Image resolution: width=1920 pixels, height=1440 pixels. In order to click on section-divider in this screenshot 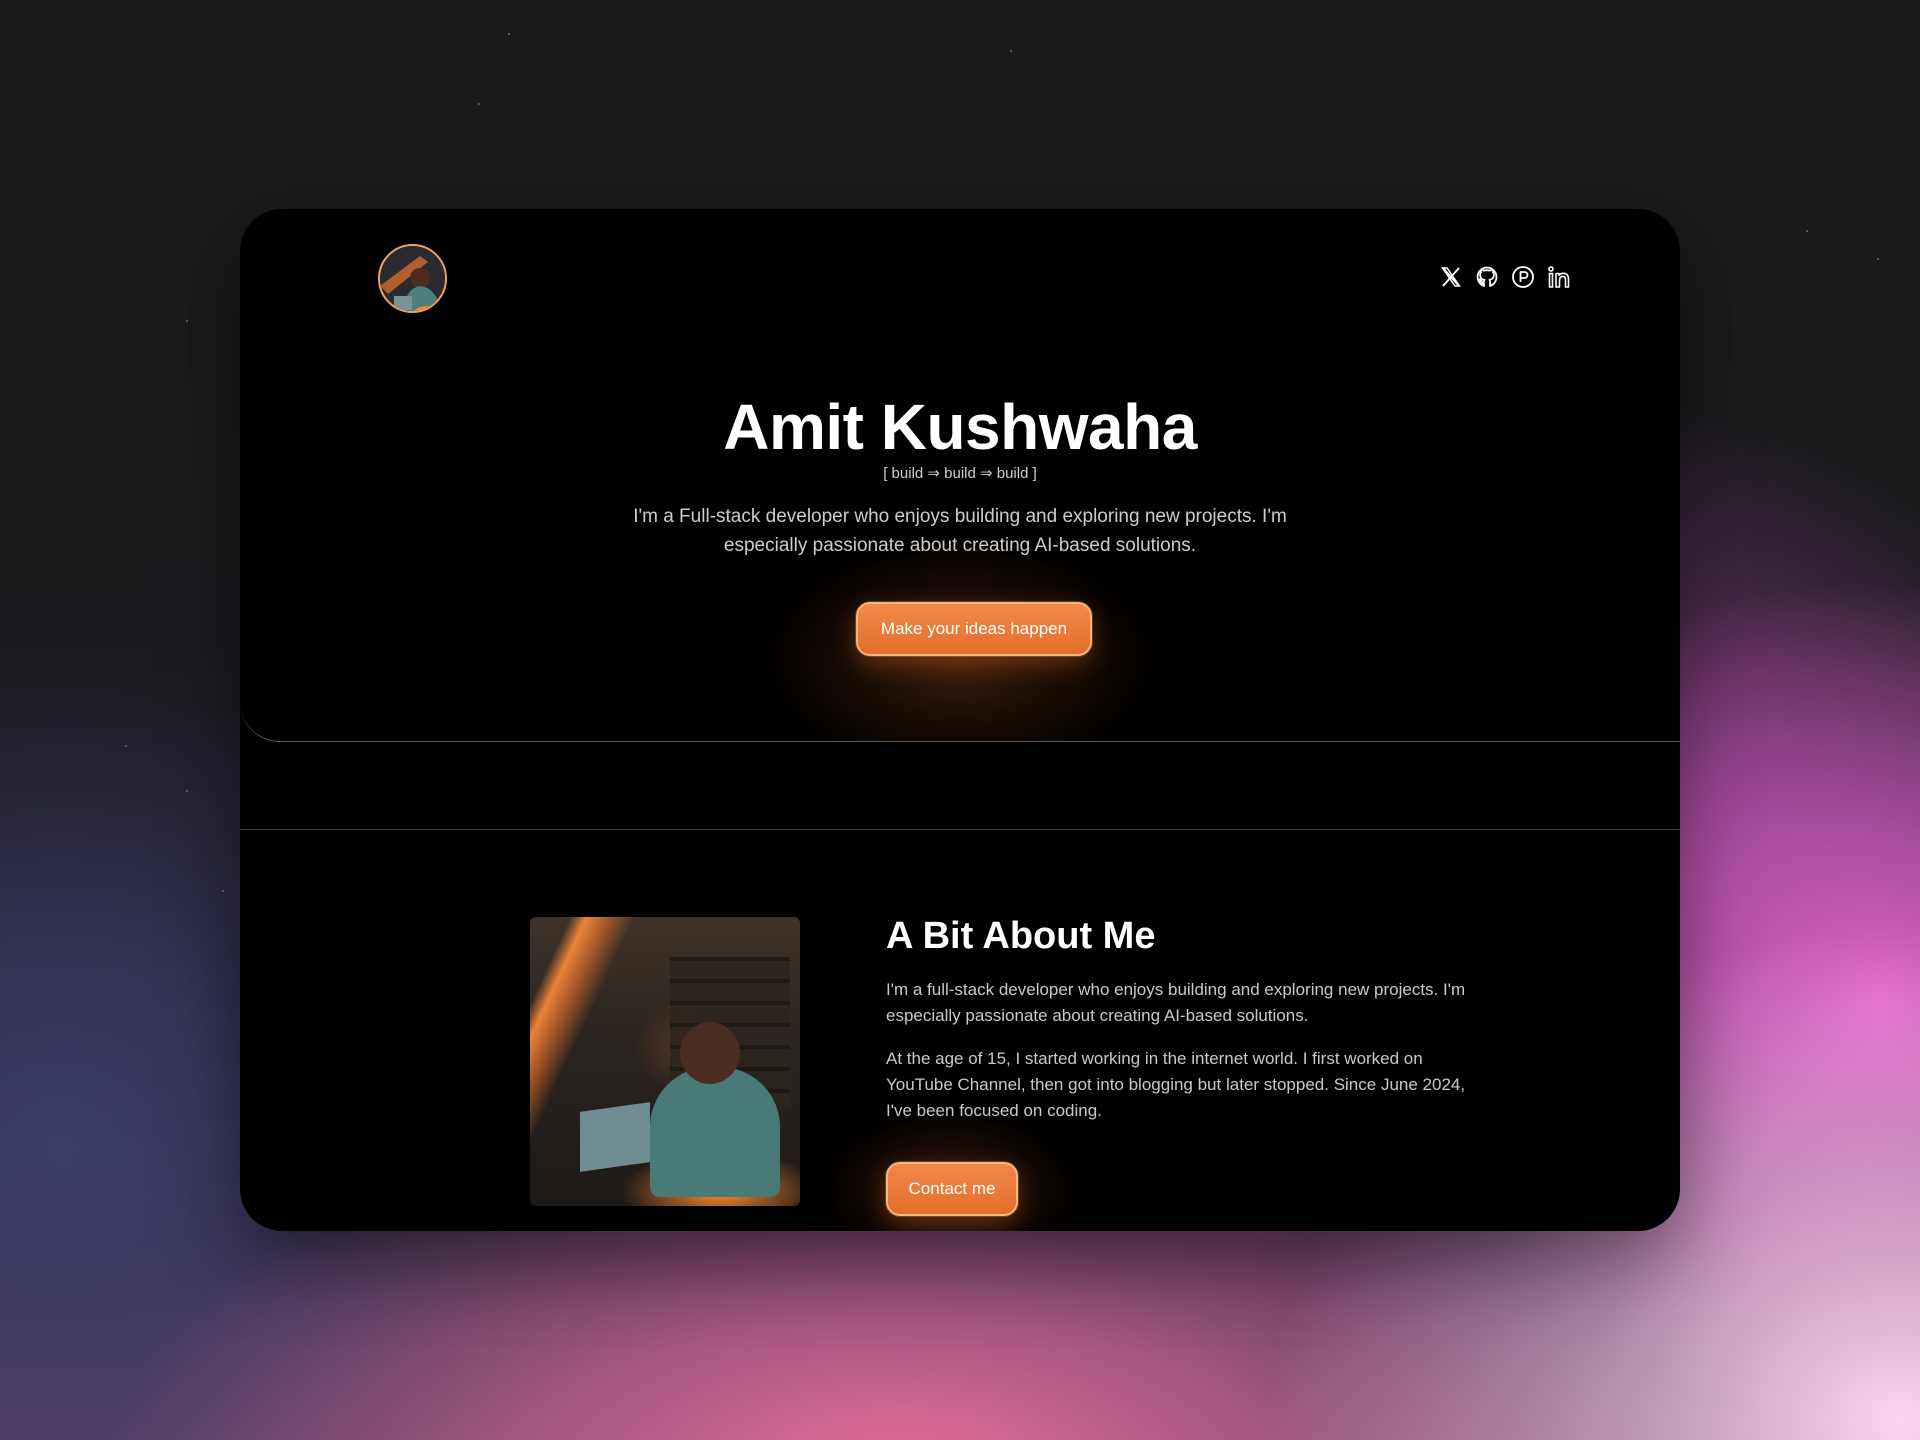, I will do `click(960, 829)`.